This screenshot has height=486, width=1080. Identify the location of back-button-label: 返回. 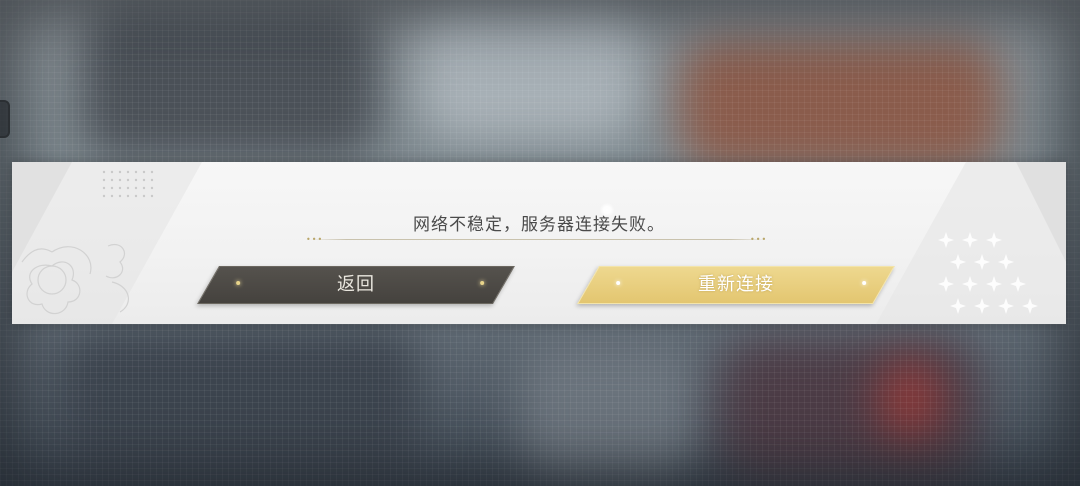
(356, 284).